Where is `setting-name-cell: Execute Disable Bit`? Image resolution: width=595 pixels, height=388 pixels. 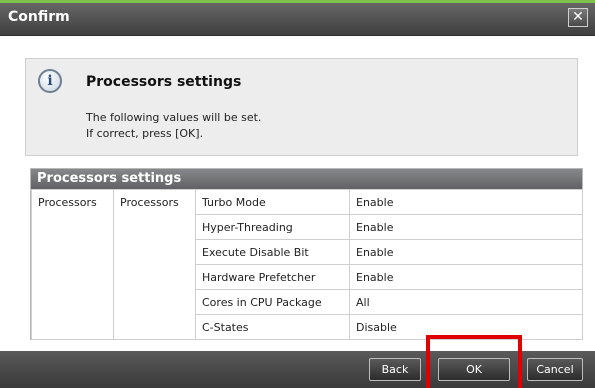
setting-name-cell: Execute Disable Bit is located at coordinates (272, 252).